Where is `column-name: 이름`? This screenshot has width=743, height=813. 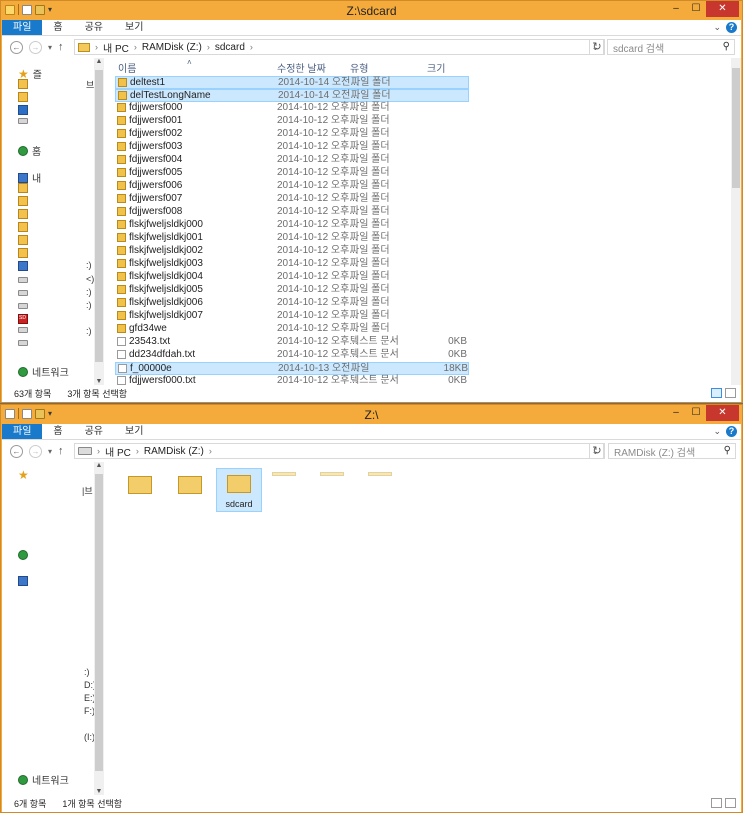
column-name: 이름 is located at coordinates (127, 67).